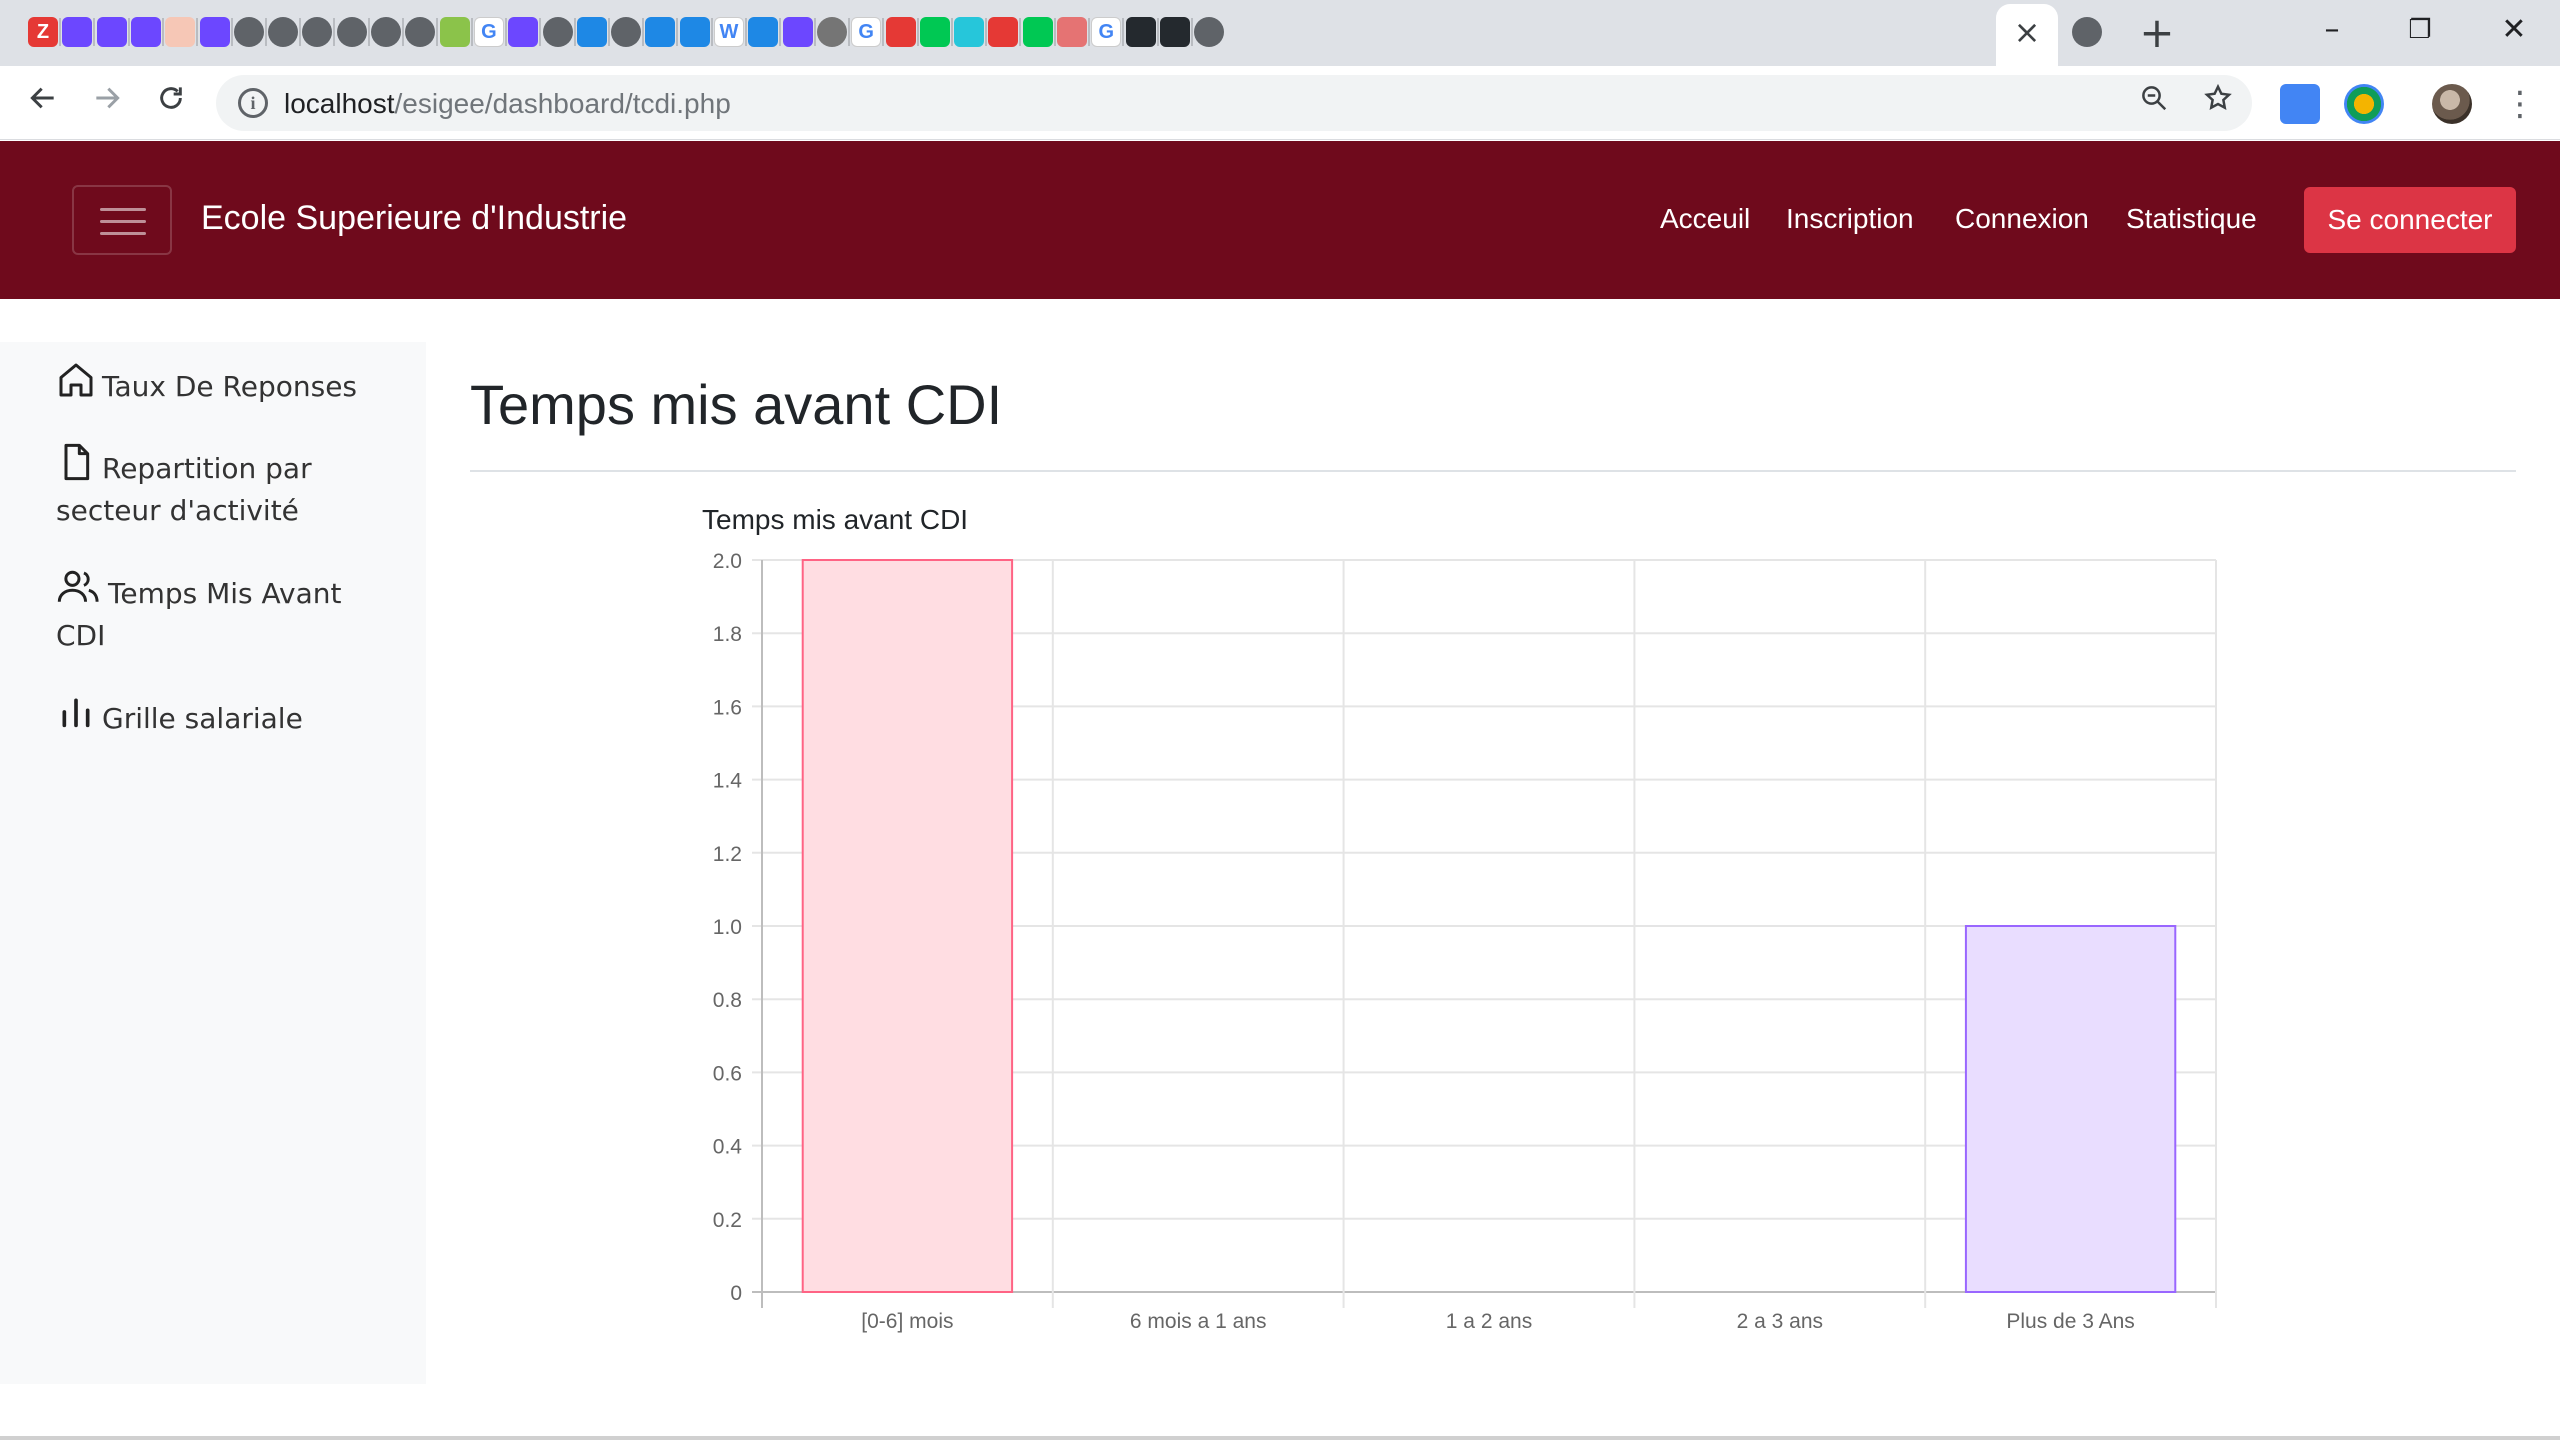 The width and height of the screenshot is (2560, 1440). What do you see at coordinates (77, 462) in the screenshot?
I see `file-icon` at bounding box center [77, 462].